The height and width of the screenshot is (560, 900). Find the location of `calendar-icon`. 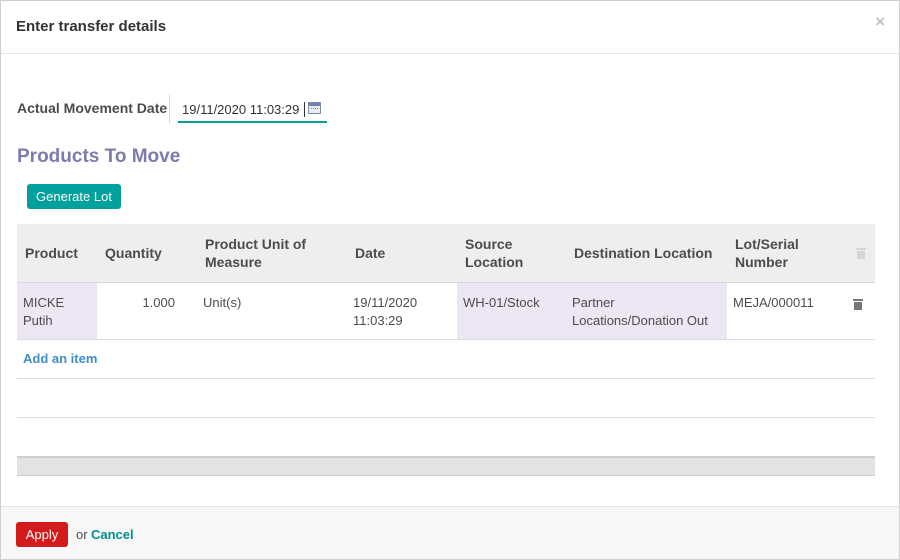

calendar-icon is located at coordinates (314, 108).